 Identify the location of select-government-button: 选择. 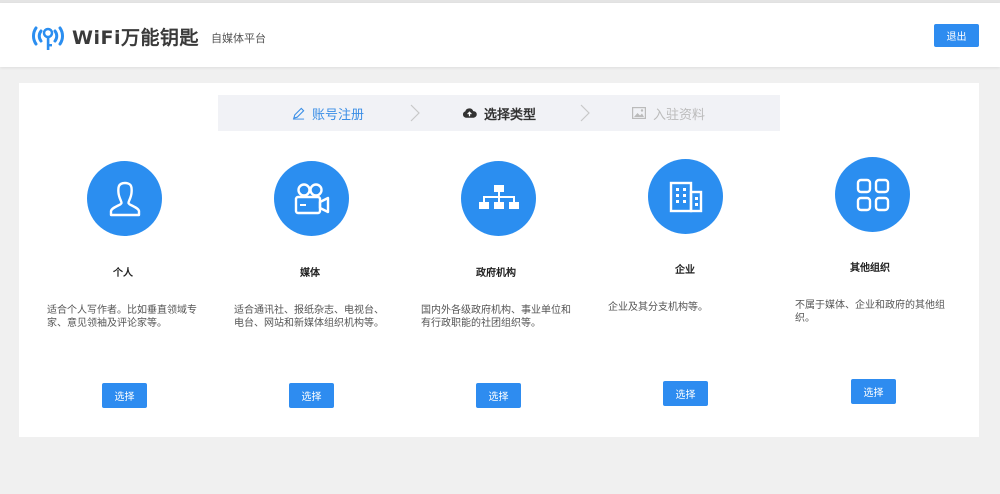
(498, 395).